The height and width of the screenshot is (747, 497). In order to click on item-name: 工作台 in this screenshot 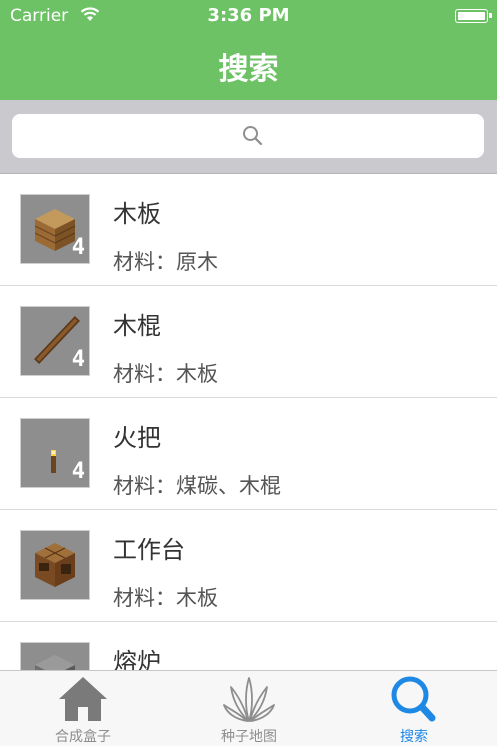, I will do `click(149, 550)`.